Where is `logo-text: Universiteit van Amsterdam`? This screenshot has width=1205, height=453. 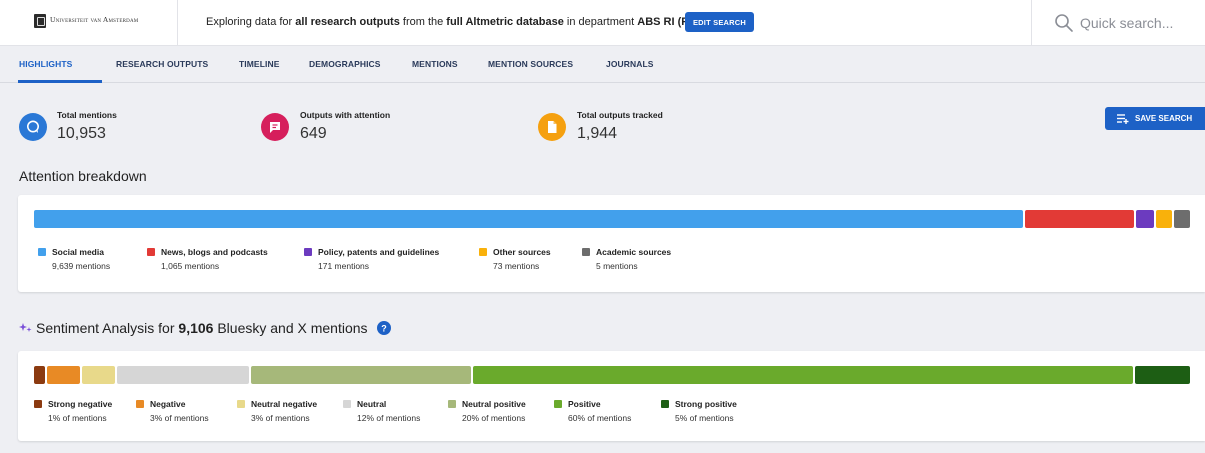 logo-text: Universiteit van Amsterdam is located at coordinates (94, 19).